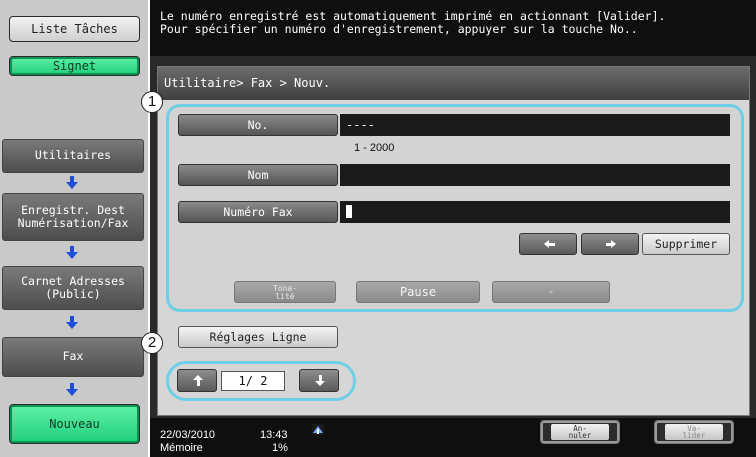 The image size is (756, 457). What do you see at coordinates (274, 435) in the screenshot?
I see `status-time: 13:43` at bounding box center [274, 435].